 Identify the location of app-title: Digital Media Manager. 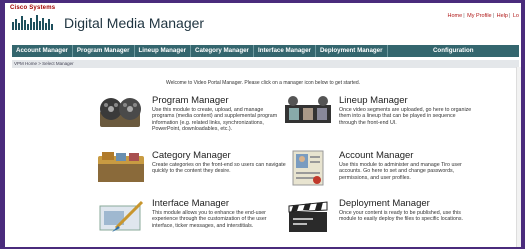
(134, 23).